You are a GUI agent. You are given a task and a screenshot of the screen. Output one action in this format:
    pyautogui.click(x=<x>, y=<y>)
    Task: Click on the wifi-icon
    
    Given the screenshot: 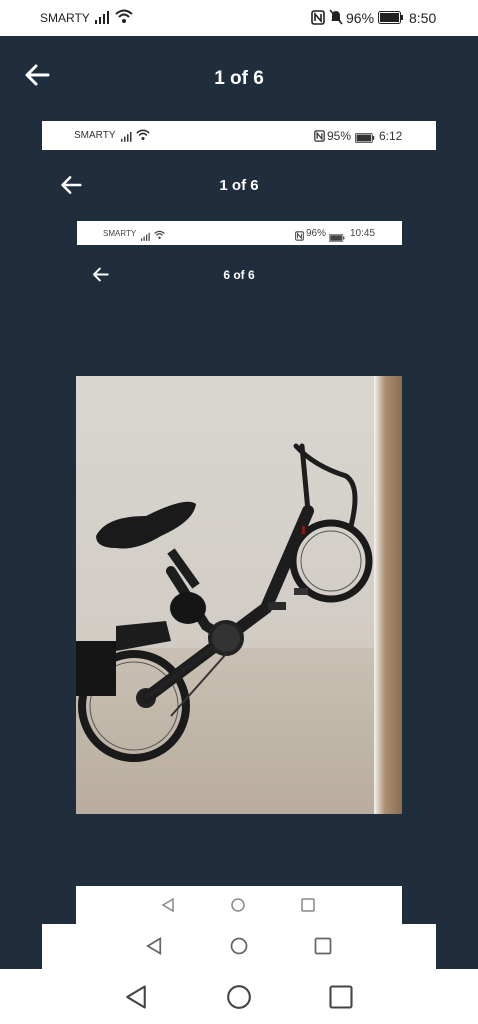 What is the action you would take?
    pyautogui.click(x=124, y=19)
    